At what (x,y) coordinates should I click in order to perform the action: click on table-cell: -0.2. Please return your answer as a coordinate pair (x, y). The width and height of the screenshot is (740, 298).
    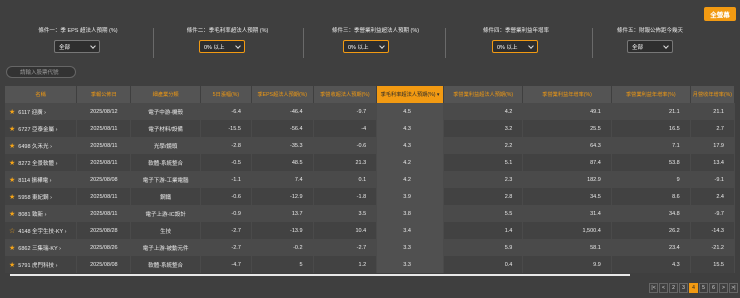
    Looking at the image, I should click on (282, 247).